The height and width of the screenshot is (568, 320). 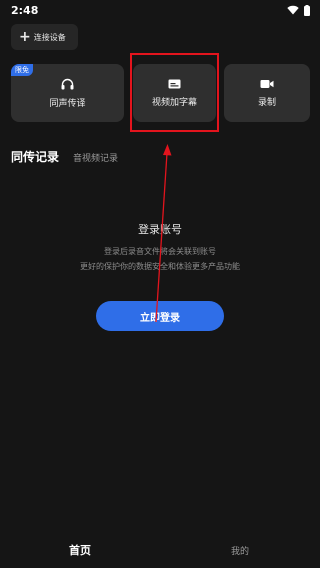 I want to click on annotation-highlight-box, so click(x=174, y=92).